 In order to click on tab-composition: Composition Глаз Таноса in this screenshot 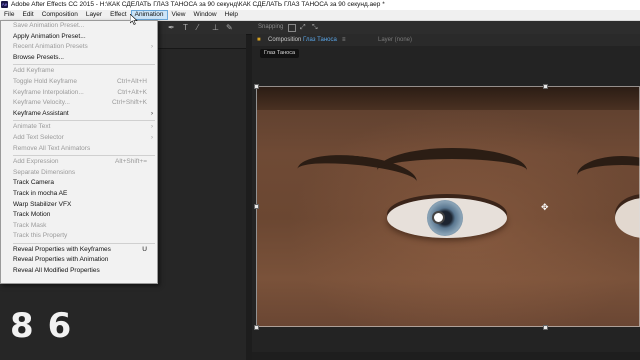, I will do `click(302, 40)`.